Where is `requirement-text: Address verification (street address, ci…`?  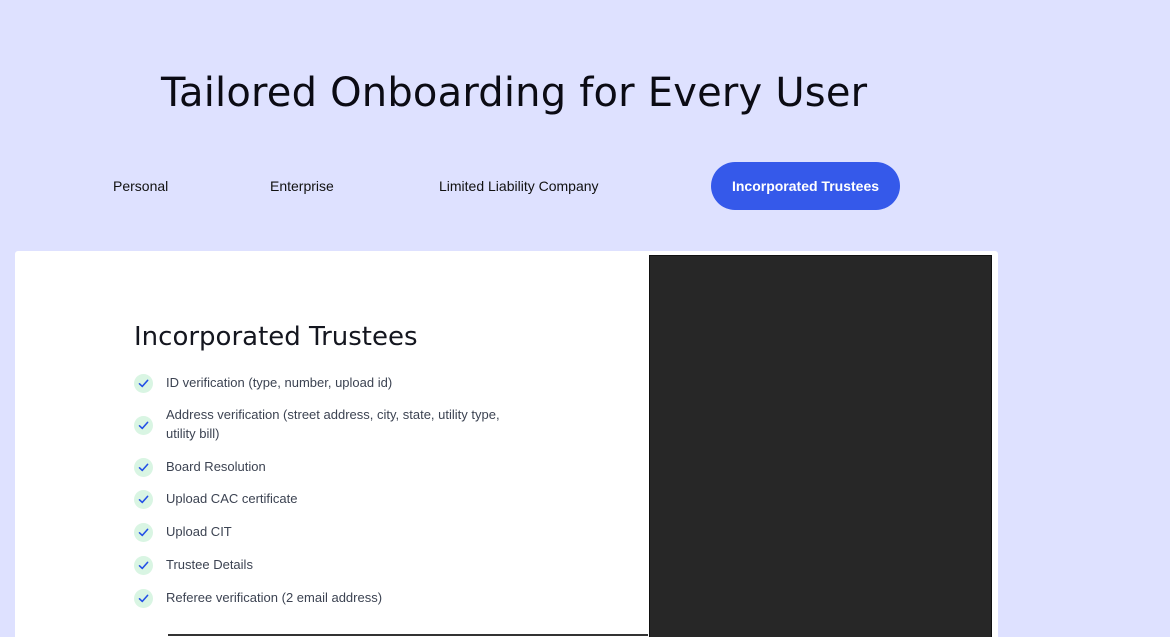 requirement-text: Address verification (street address, ci… is located at coordinates (333, 424).